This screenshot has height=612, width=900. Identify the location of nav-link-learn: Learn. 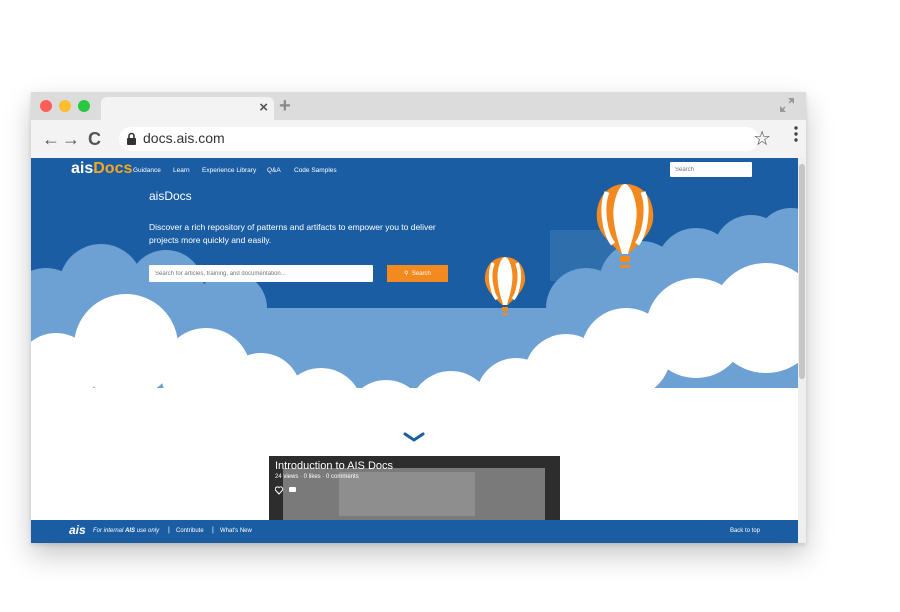
(181, 170).